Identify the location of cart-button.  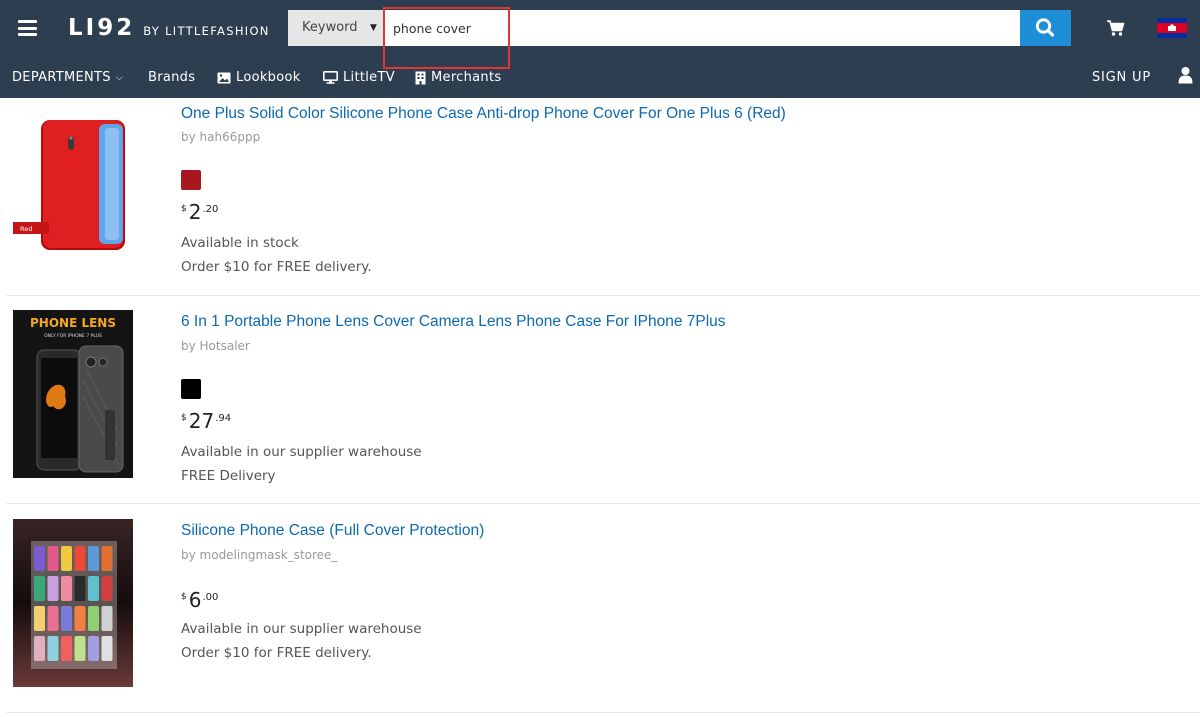
(1116, 30).